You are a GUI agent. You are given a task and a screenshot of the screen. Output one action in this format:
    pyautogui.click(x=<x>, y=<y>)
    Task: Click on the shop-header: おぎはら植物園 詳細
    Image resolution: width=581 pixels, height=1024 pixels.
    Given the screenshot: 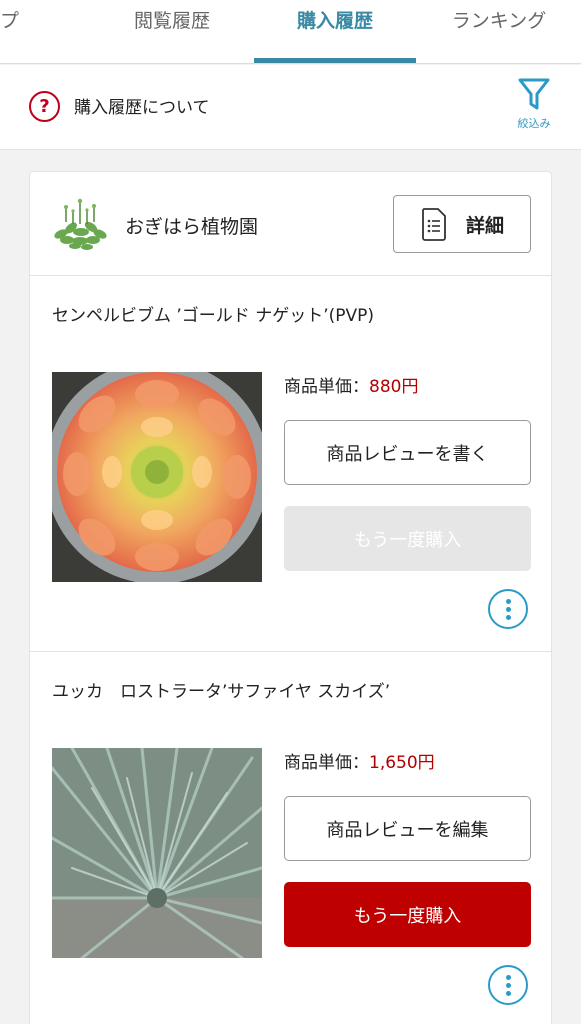 What is the action you would take?
    pyautogui.click(x=290, y=224)
    